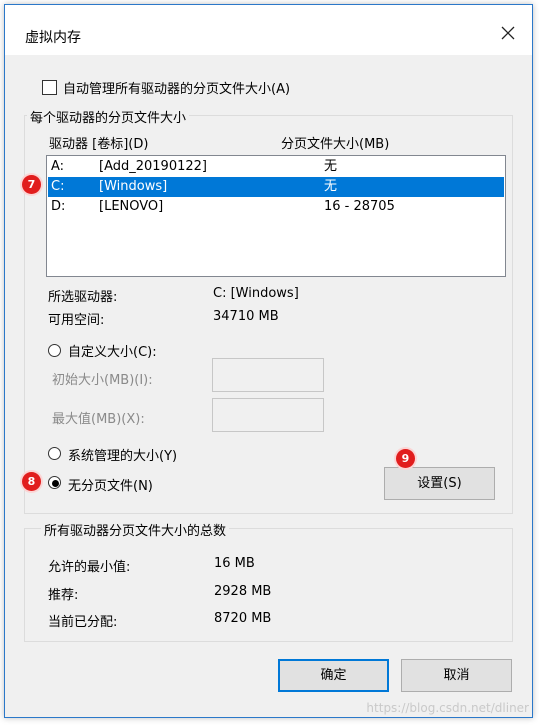 The width and height of the screenshot is (539, 725). What do you see at coordinates (276, 187) in the screenshot?
I see `list-item-selected: C: [Windows] 无` at bounding box center [276, 187].